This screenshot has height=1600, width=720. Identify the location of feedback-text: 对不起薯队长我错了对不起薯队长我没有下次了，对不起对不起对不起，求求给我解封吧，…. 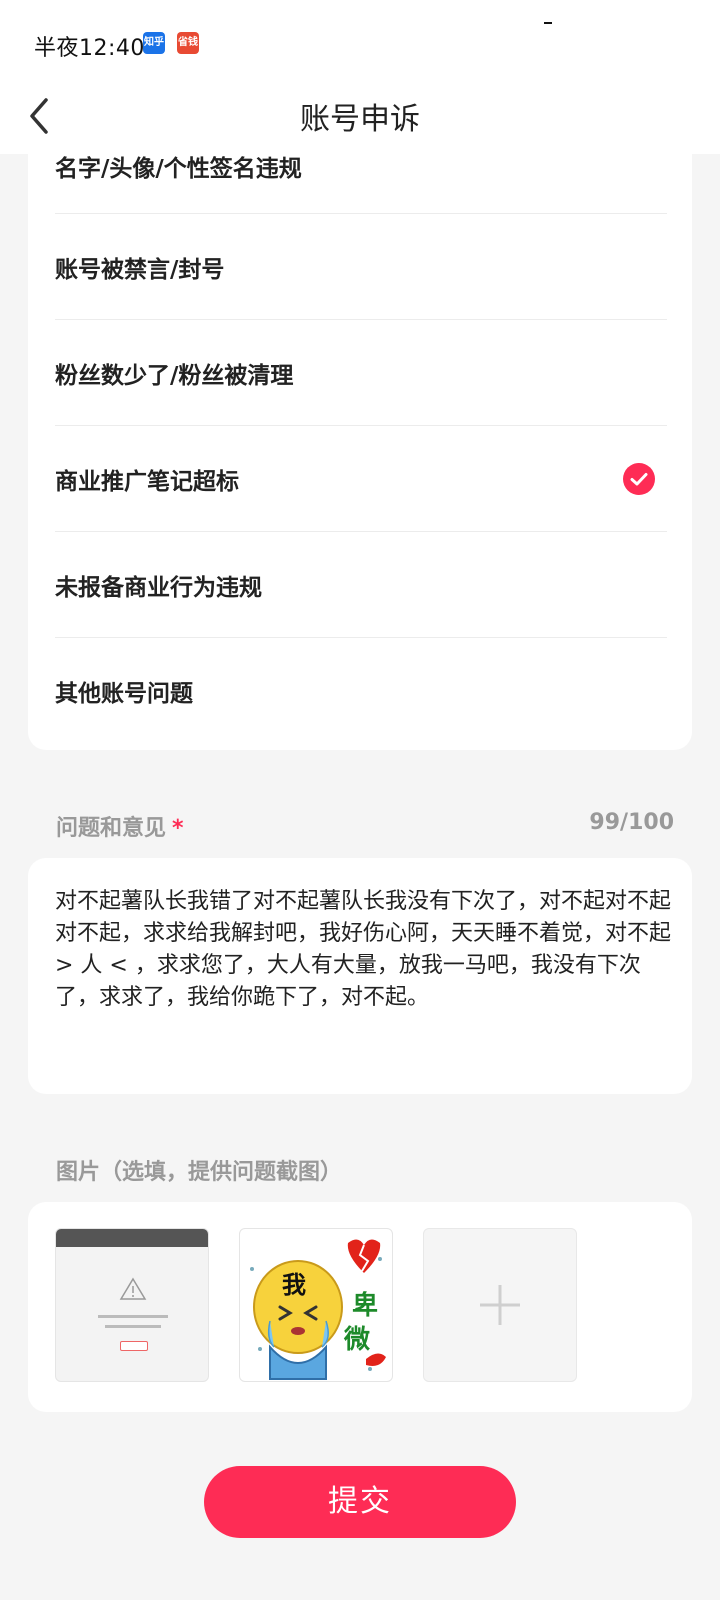
(363, 949).